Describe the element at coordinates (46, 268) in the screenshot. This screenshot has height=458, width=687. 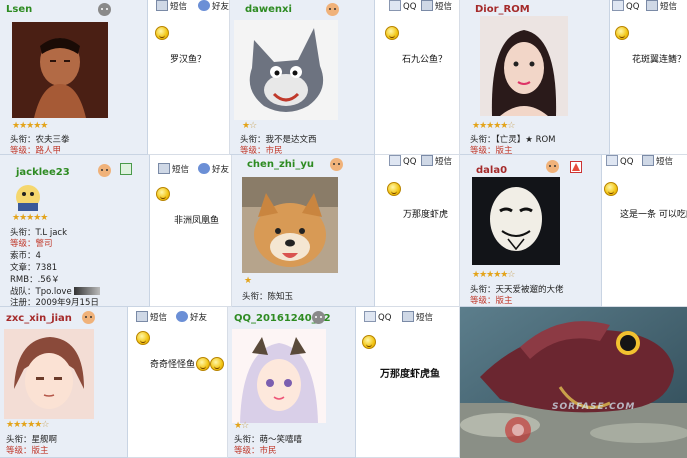
I see `posts-value: 7381` at that location.